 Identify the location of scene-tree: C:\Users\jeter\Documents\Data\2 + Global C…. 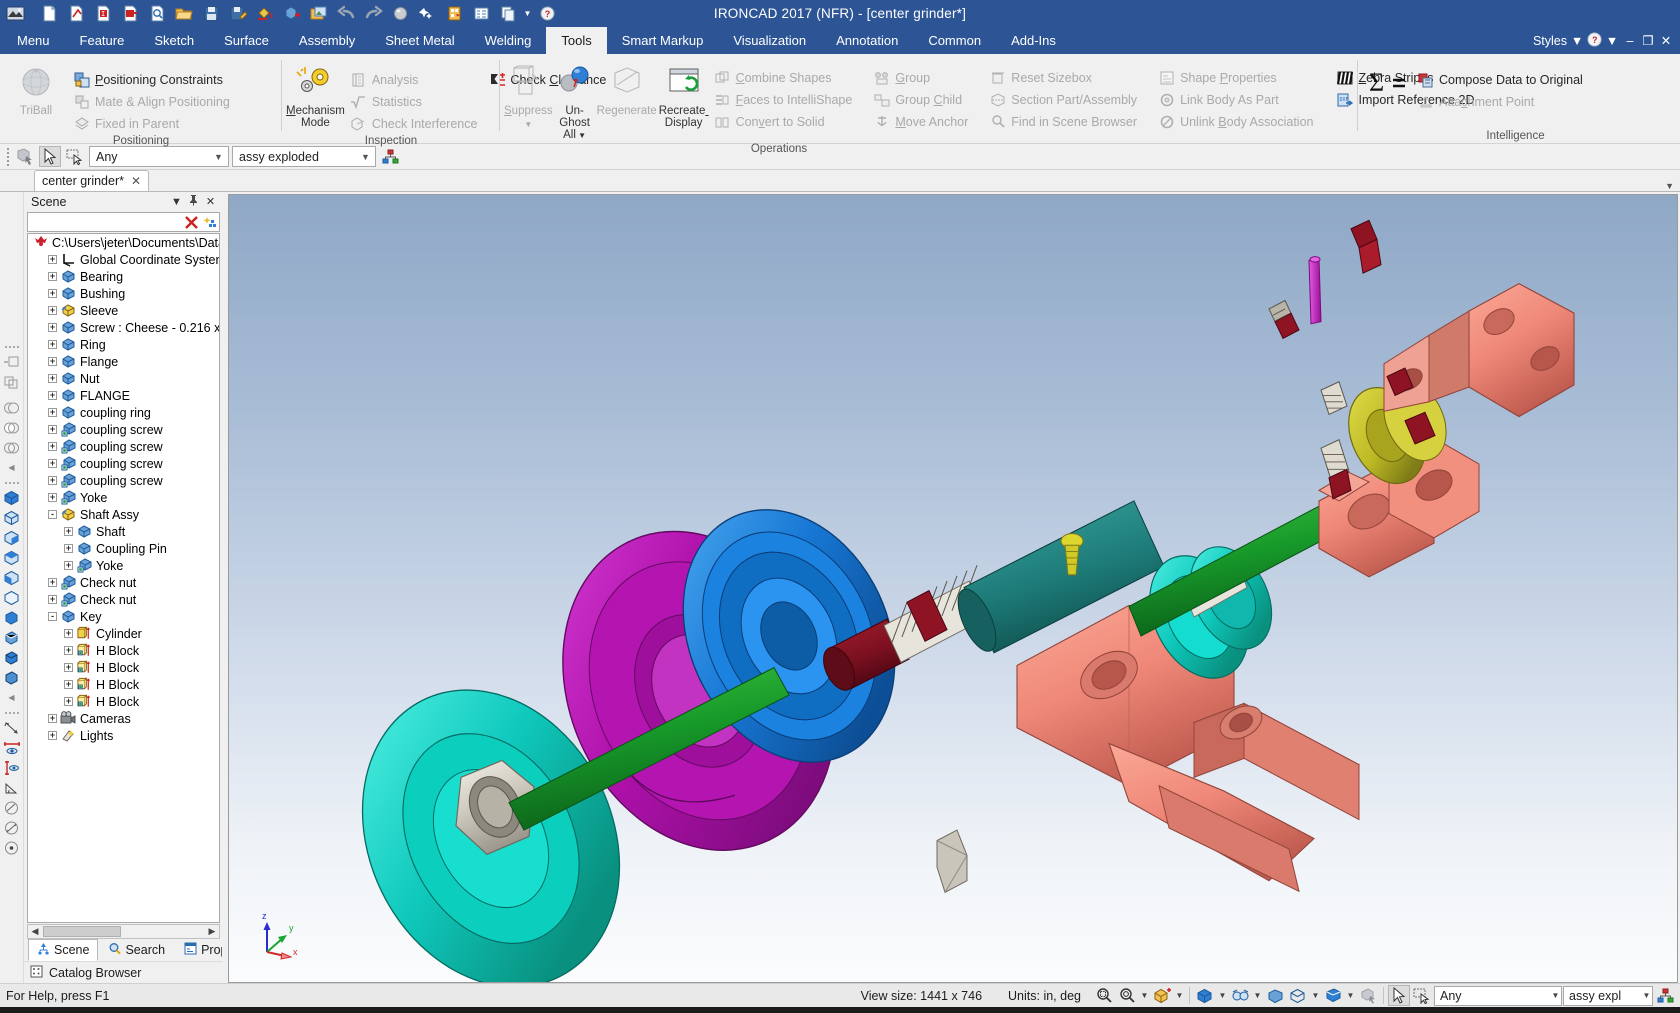
(123, 578).